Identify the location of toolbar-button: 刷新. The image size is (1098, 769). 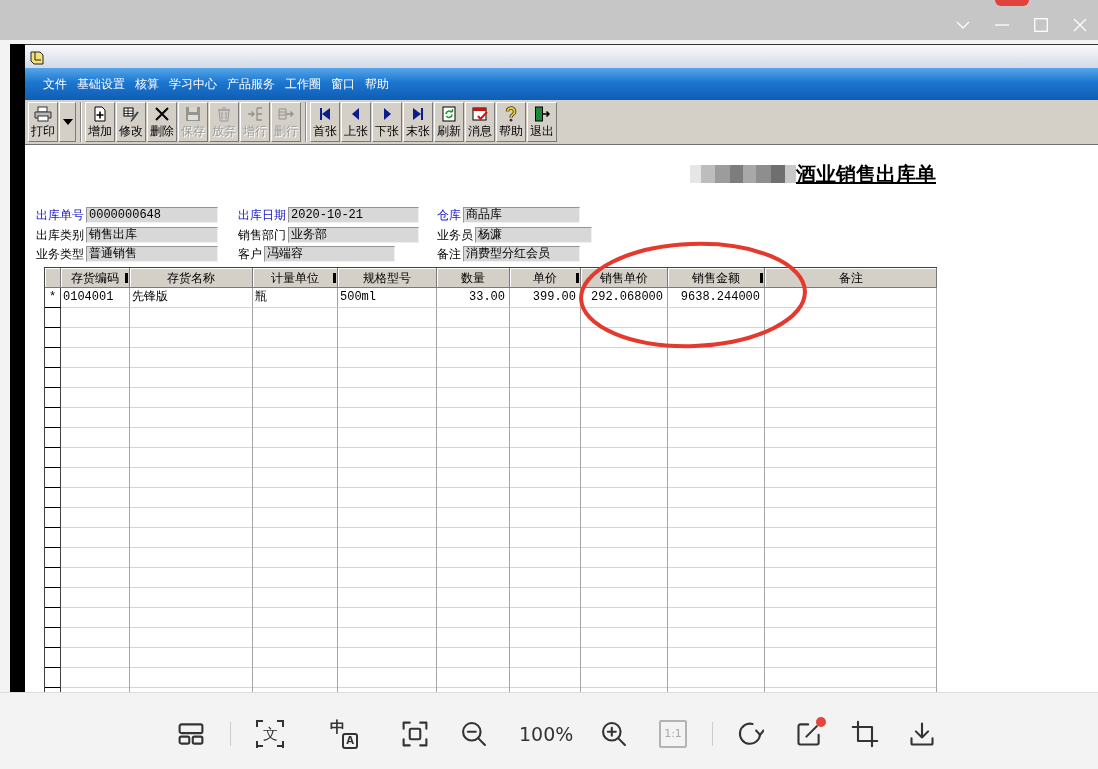
(449, 122).